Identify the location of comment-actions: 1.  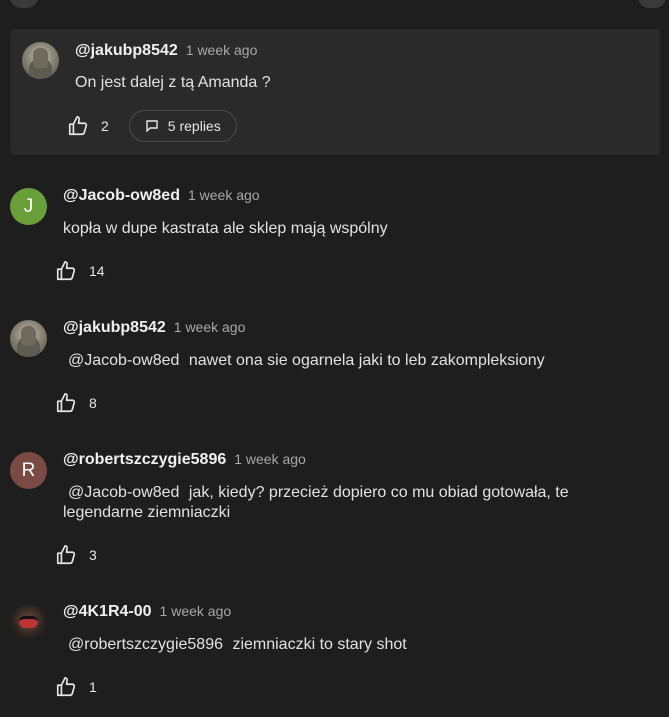
(76, 687).